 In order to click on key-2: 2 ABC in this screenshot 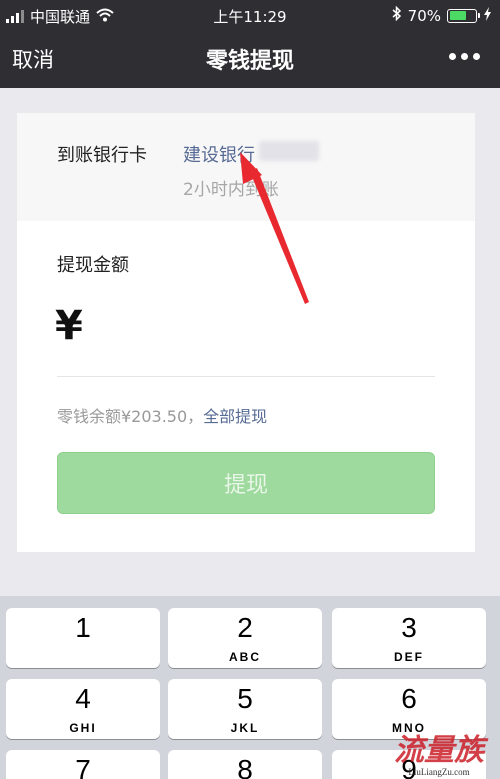, I will do `click(245, 638)`.